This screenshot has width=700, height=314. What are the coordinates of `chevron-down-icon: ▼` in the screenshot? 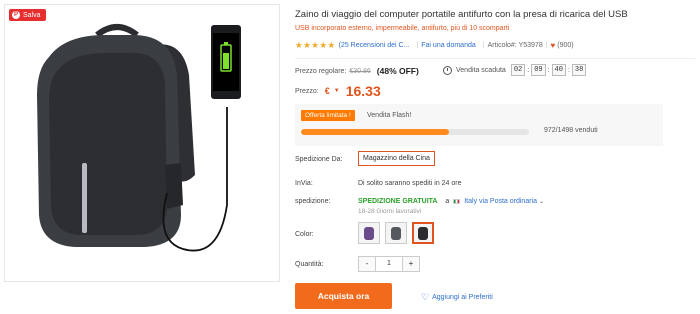 It's located at (337, 91).